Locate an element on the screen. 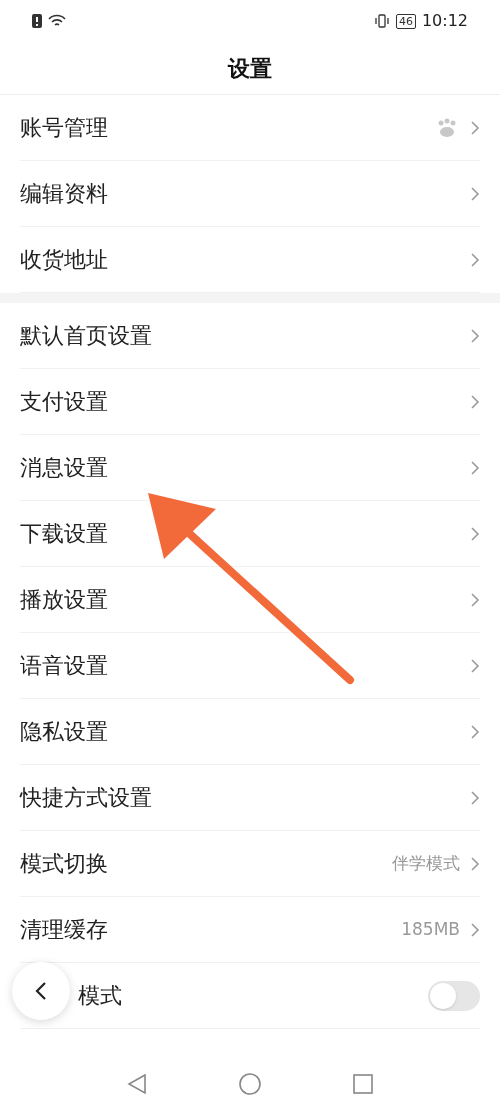 The image size is (500, 1111). setting-label: 模式切换 is located at coordinates (64, 863).